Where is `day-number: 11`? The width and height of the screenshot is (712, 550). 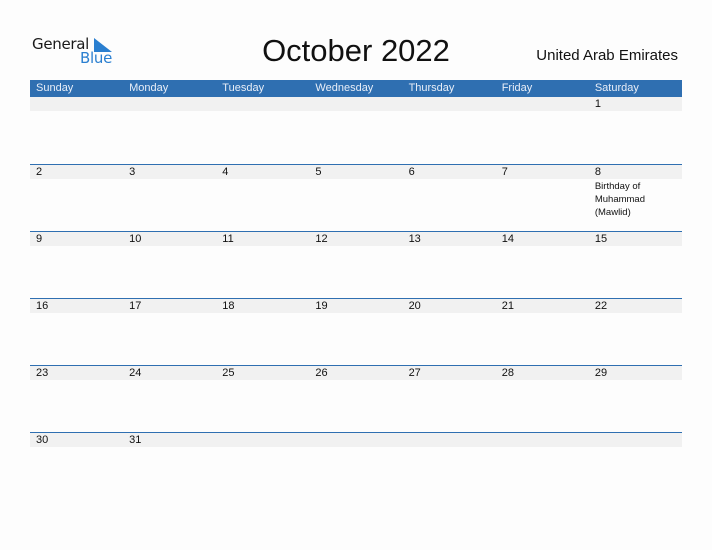 day-number: 11 is located at coordinates (228, 239).